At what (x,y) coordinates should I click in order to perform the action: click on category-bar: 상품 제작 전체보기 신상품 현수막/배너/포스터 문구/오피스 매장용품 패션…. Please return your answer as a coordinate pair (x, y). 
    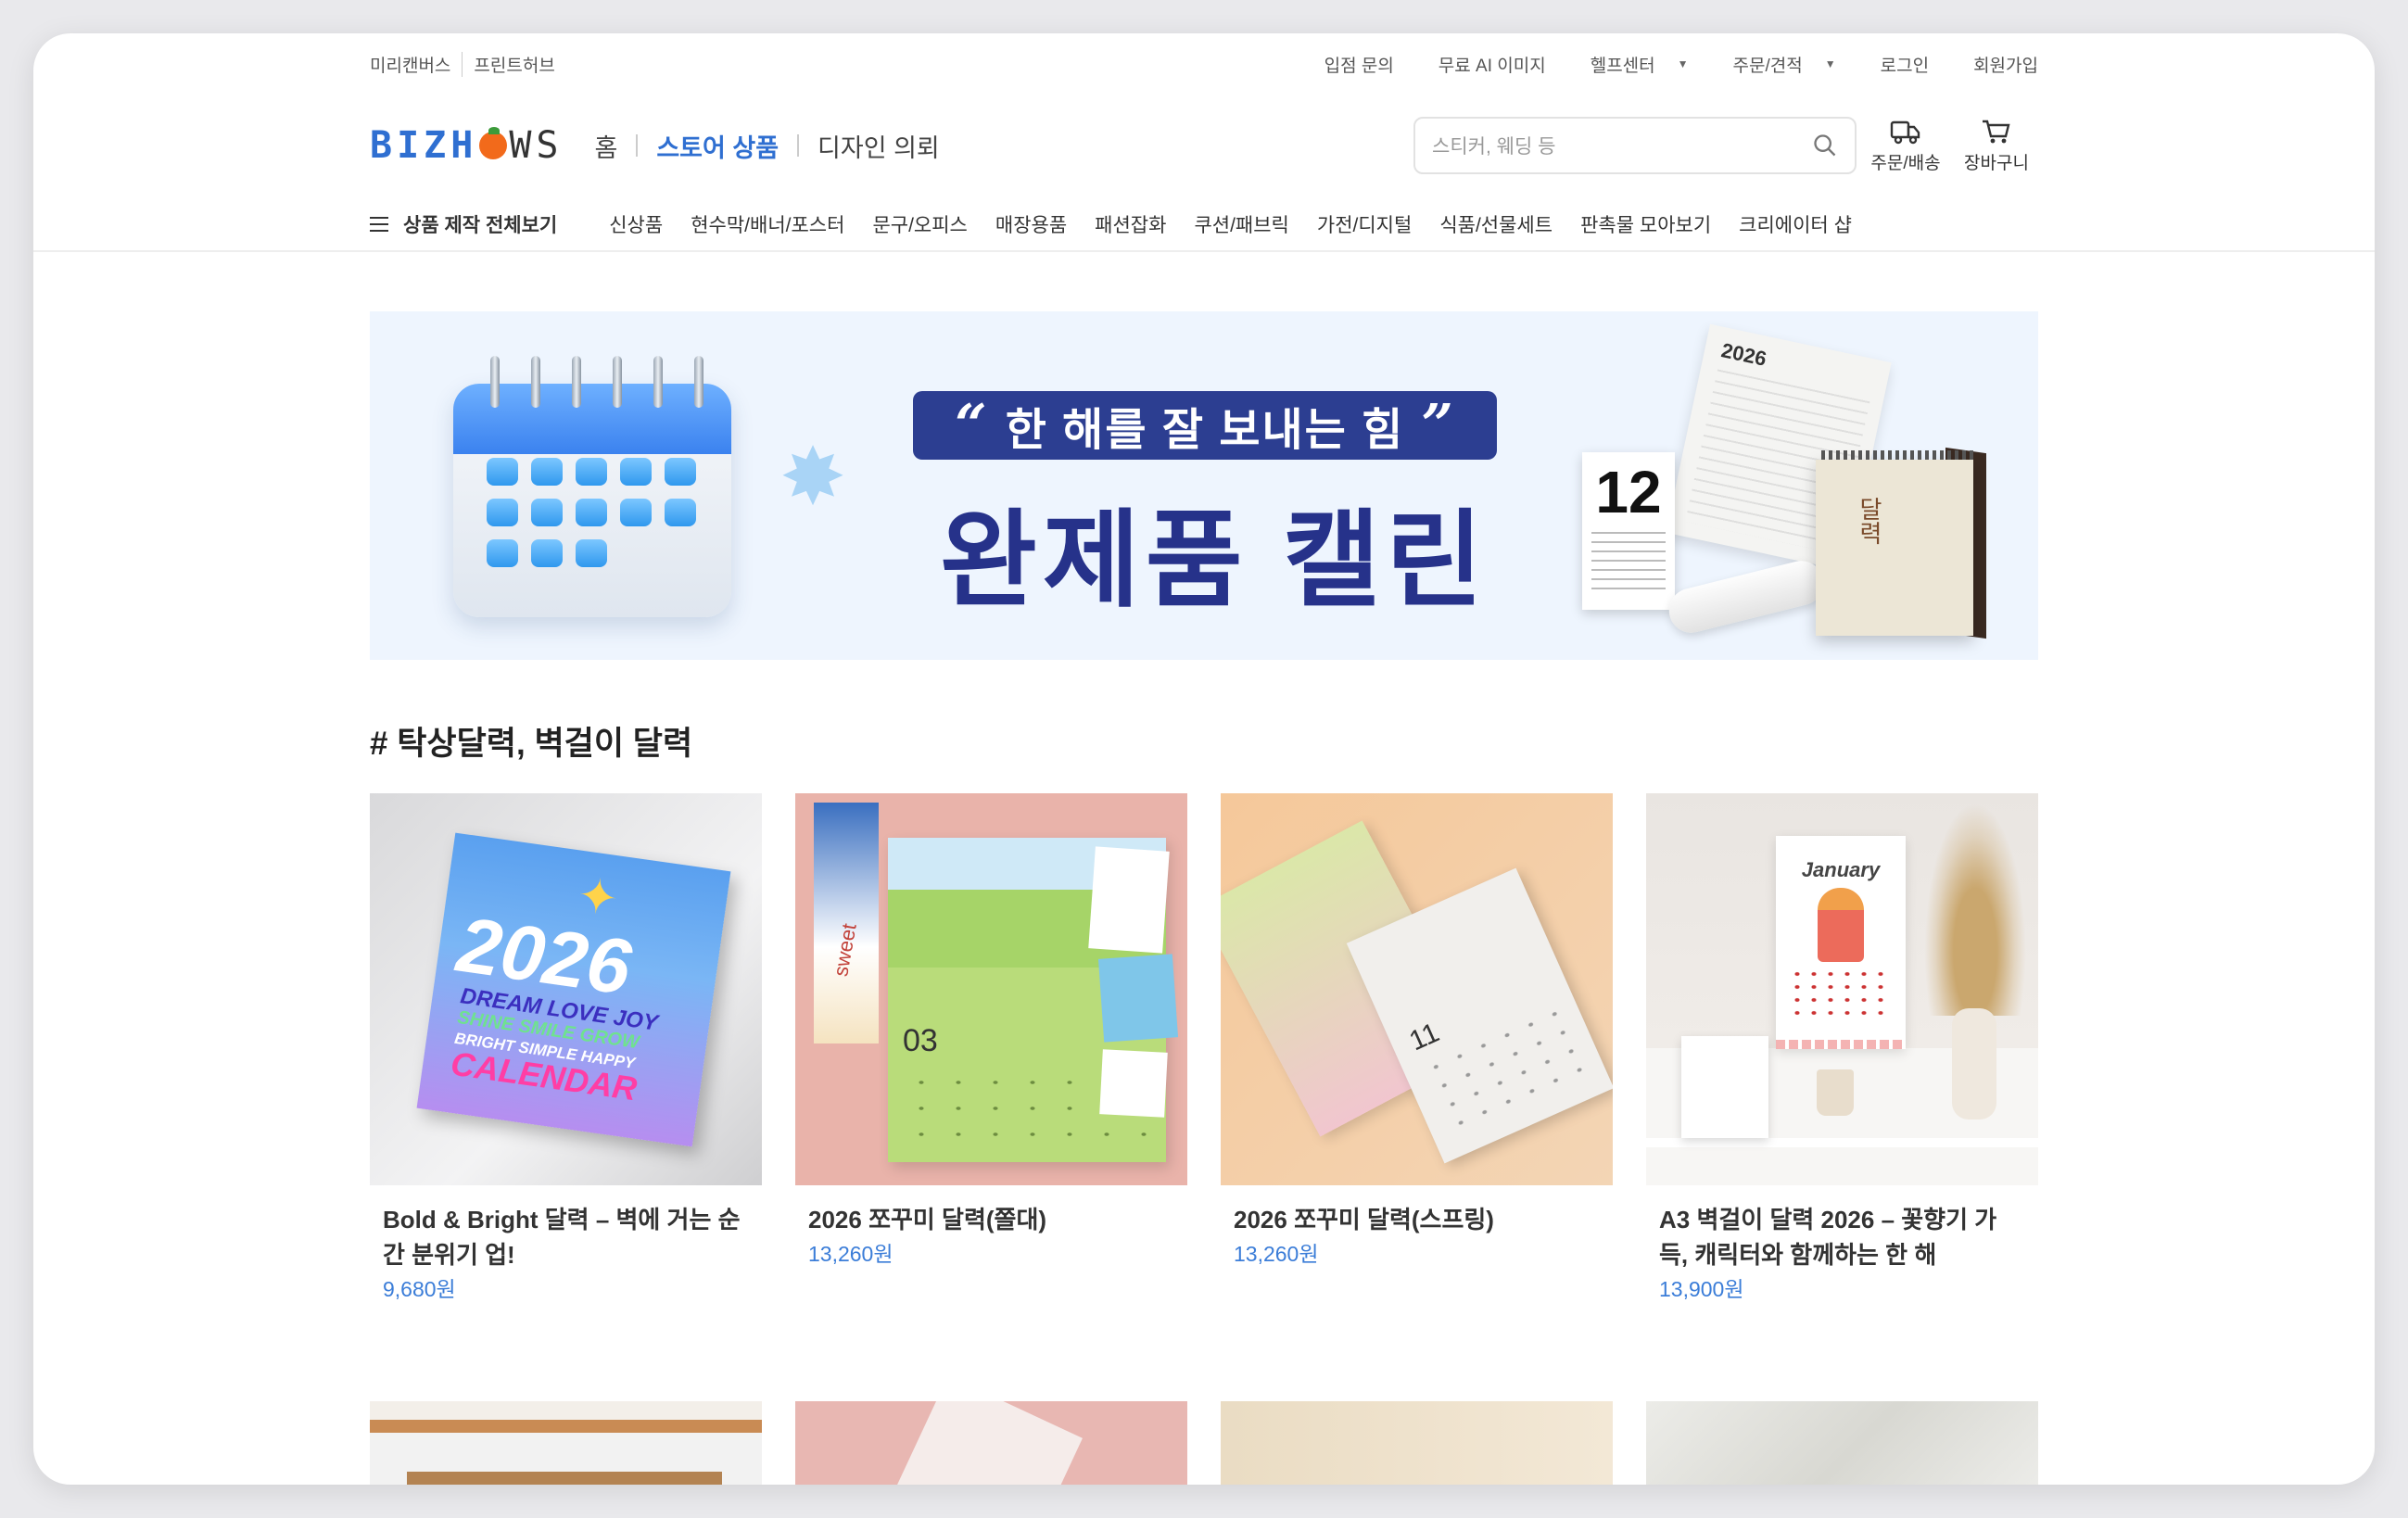
    Looking at the image, I should click on (1204, 224).